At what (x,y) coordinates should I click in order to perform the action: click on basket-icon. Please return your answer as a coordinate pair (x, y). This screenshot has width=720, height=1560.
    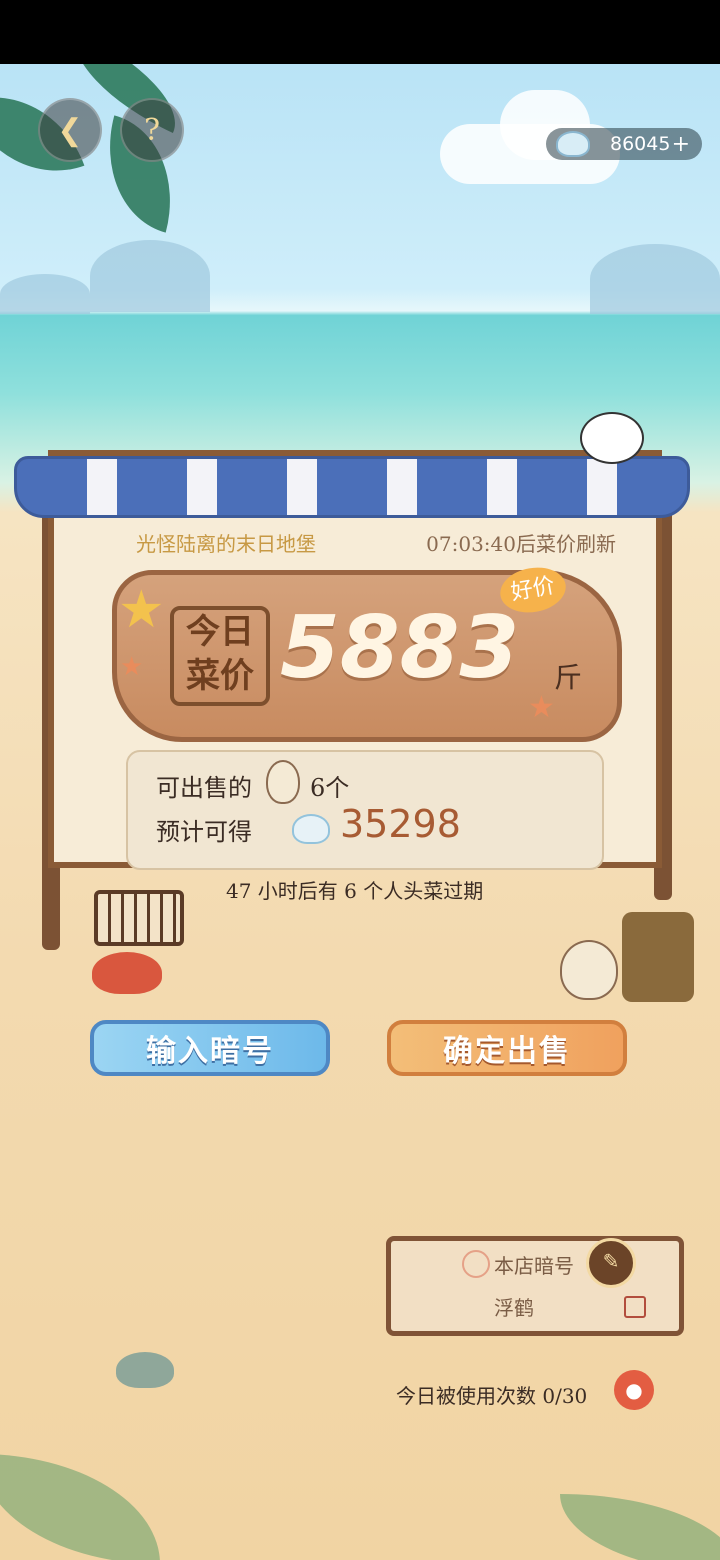
    Looking at the image, I should click on (658, 957).